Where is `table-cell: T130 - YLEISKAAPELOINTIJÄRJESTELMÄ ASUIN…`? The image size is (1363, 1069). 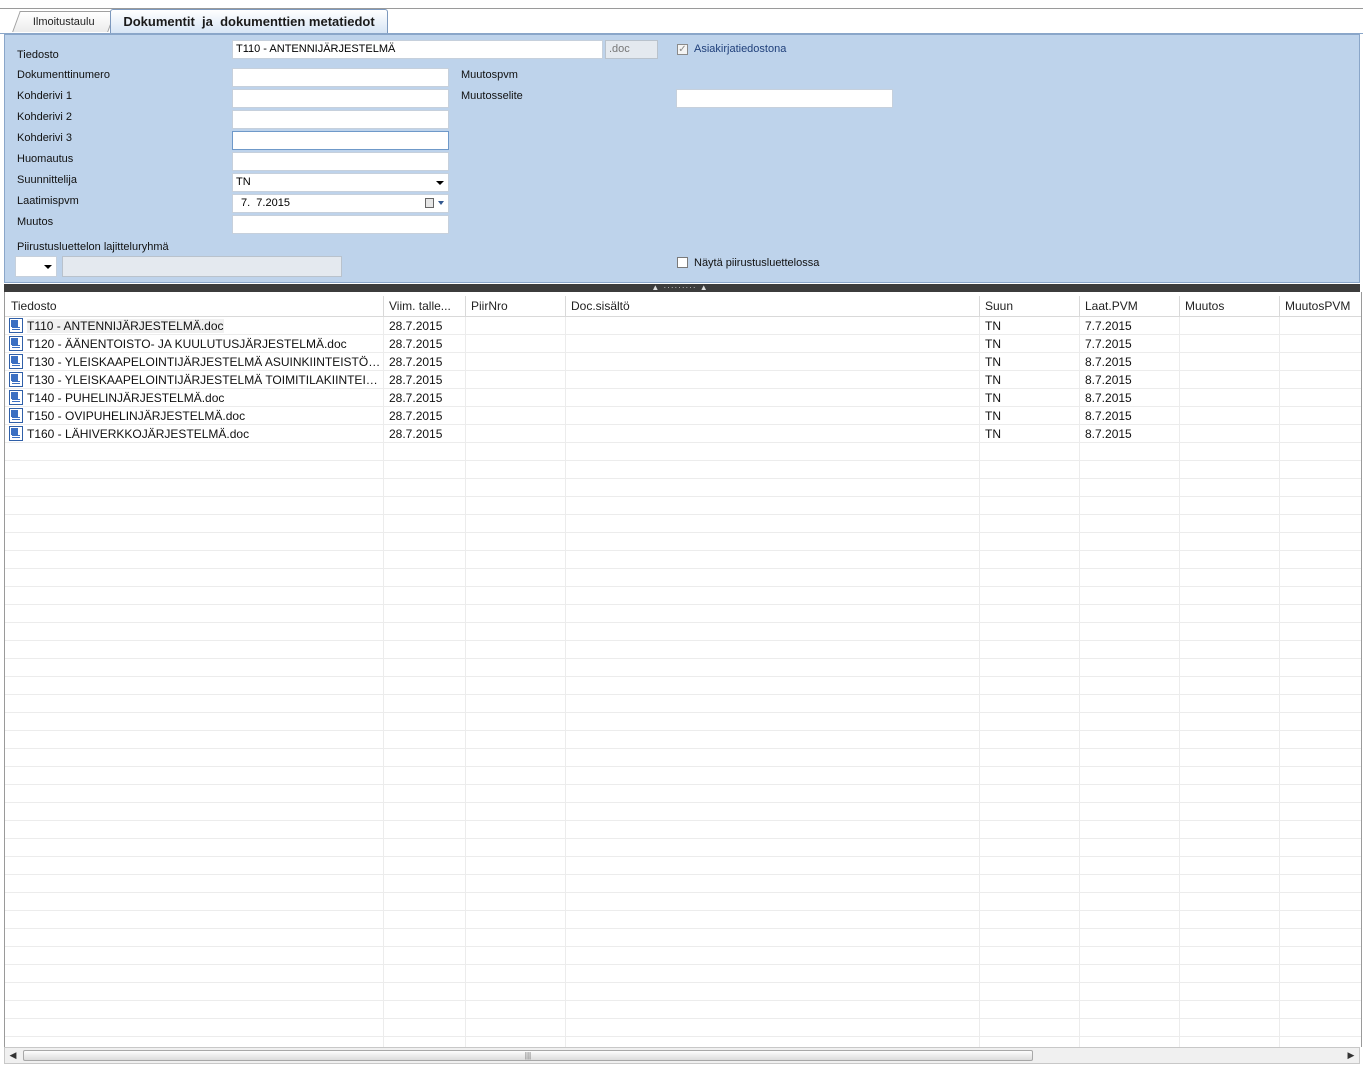 table-cell: T130 - YLEISKAAPELOINTIJÄRJESTELMÄ ASUIN… is located at coordinates (194, 362).